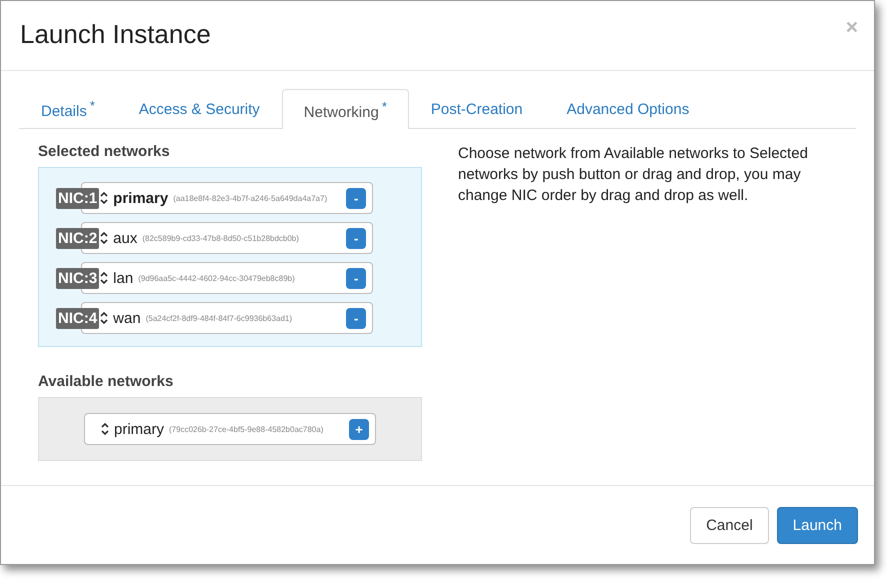 This screenshot has width=887, height=579. I want to click on tab: Access & Security, so click(199, 108).